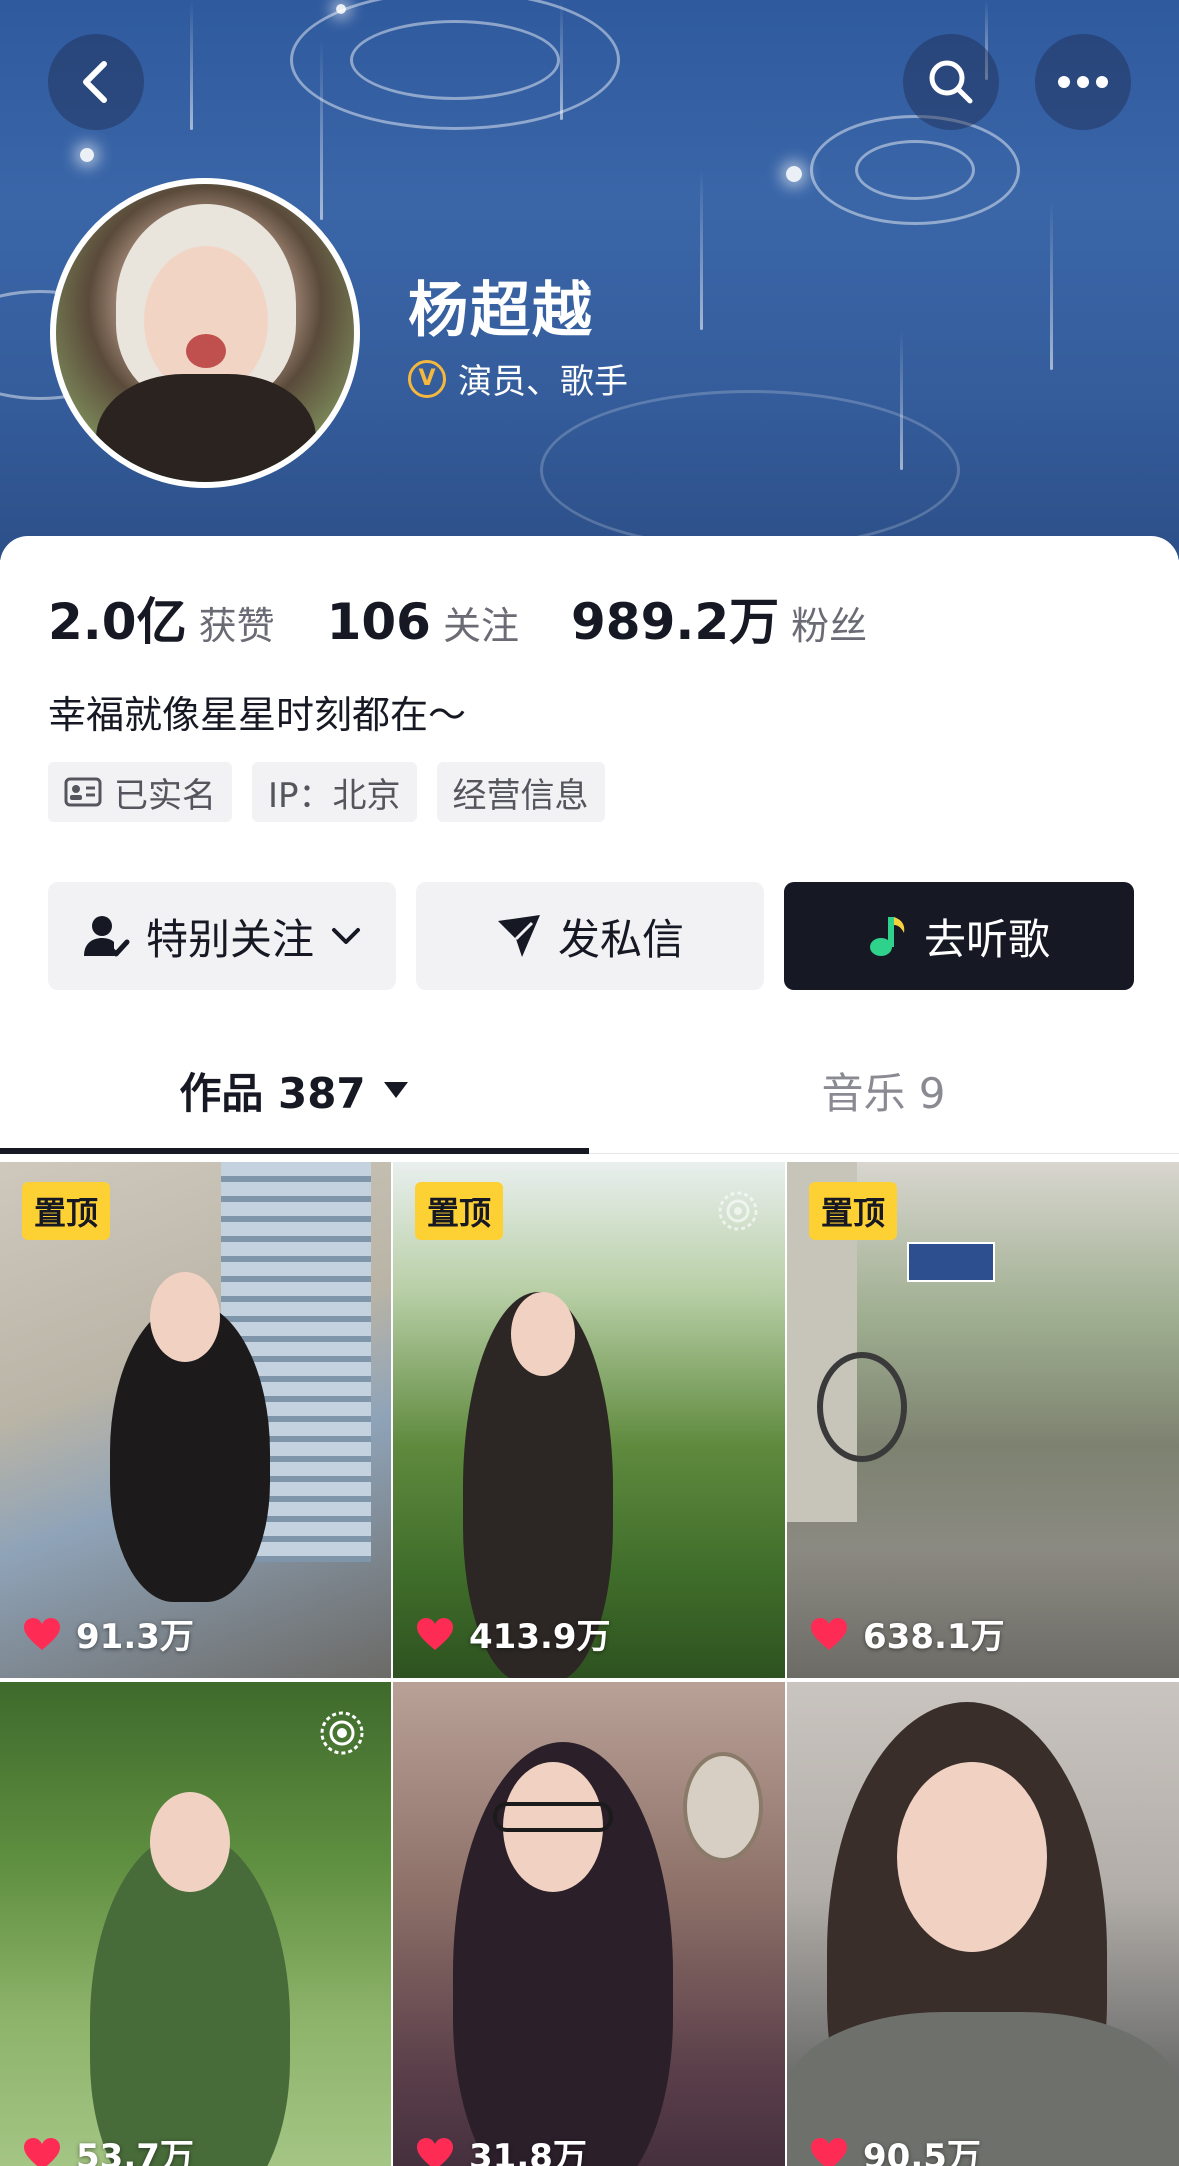 Image resolution: width=1179 pixels, height=2166 pixels. What do you see at coordinates (883, 1093) in the screenshot?
I see `tab-music-label: 音乐 9` at bounding box center [883, 1093].